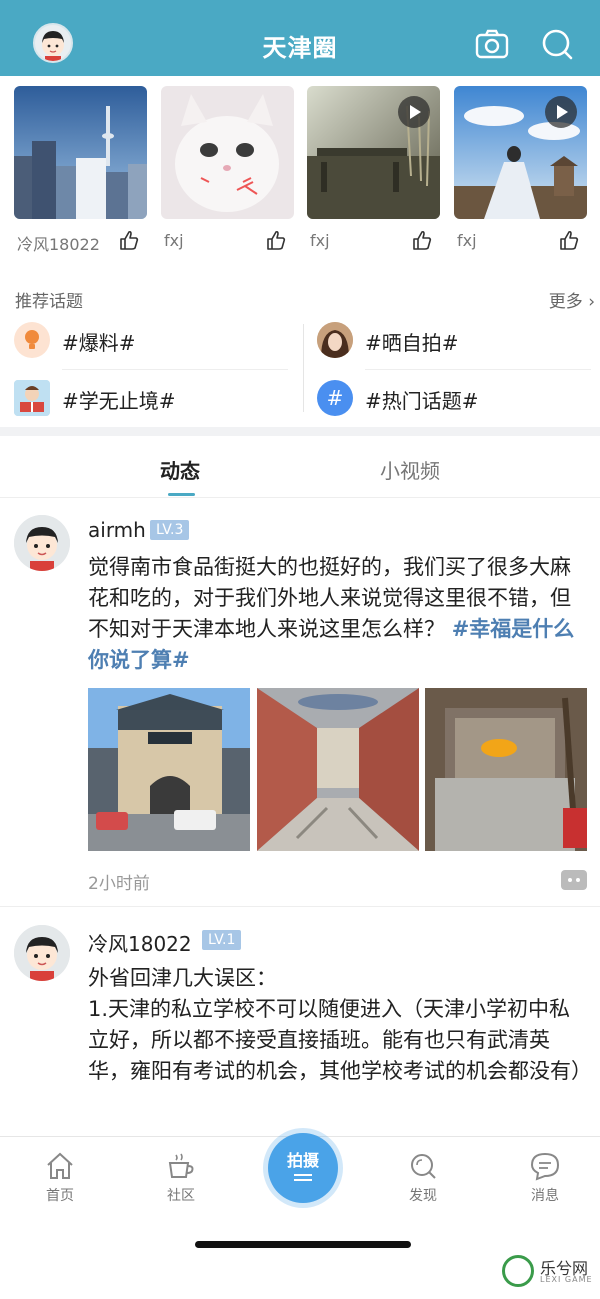  I want to click on topic-label: #爆料#, so click(99, 343).